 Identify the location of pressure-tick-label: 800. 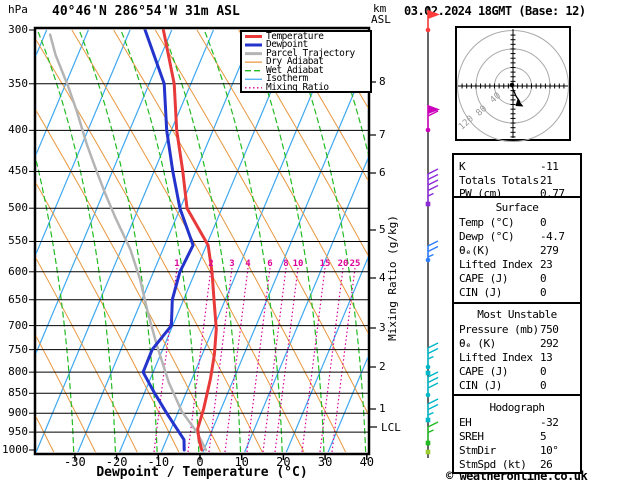
(18, 372).